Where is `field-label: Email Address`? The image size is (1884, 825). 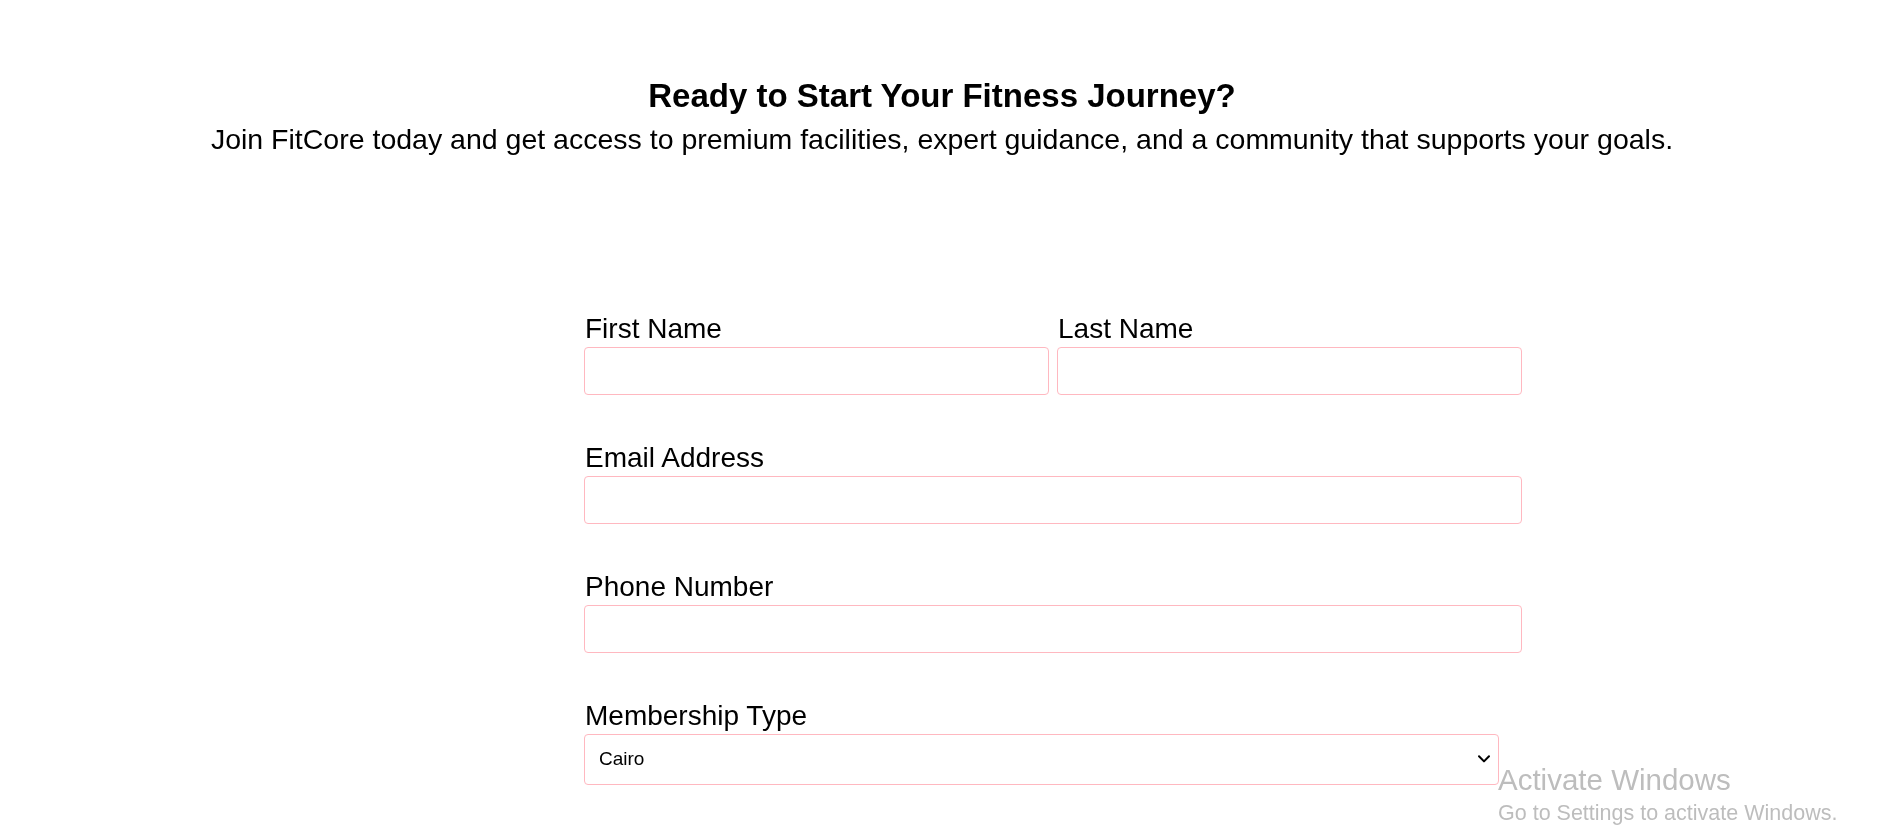
field-label: Email Address is located at coordinates (675, 458).